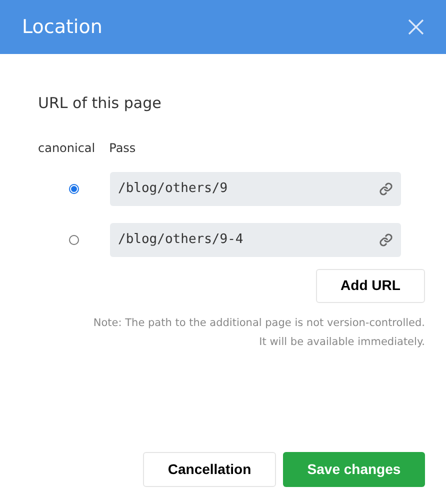 This screenshot has width=446, height=500. What do you see at coordinates (100, 103) in the screenshot?
I see `section-title: URL of this page` at bounding box center [100, 103].